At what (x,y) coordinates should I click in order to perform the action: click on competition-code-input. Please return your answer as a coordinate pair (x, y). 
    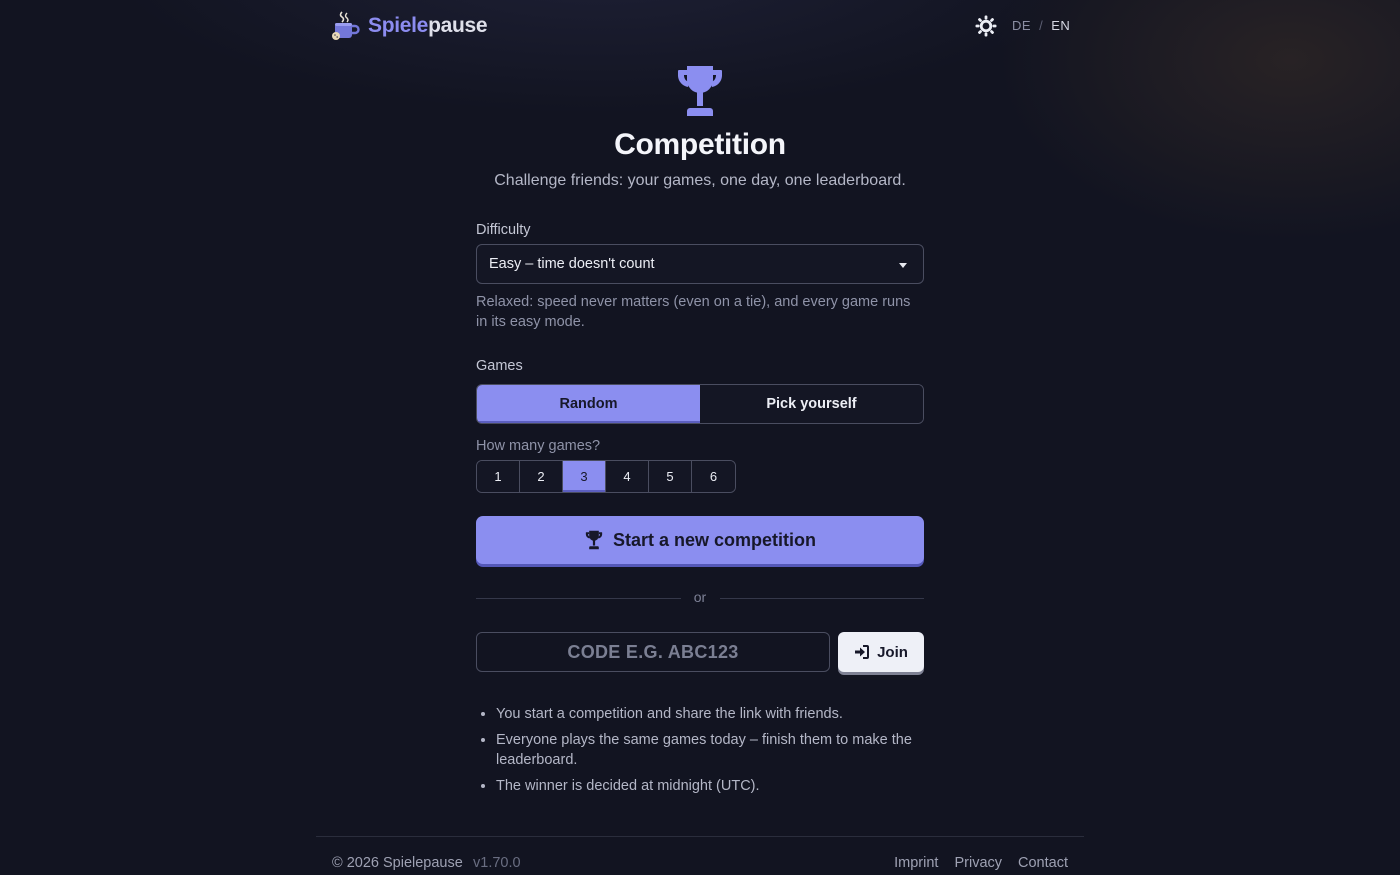
    Looking at the image, I should click on (653, 652).